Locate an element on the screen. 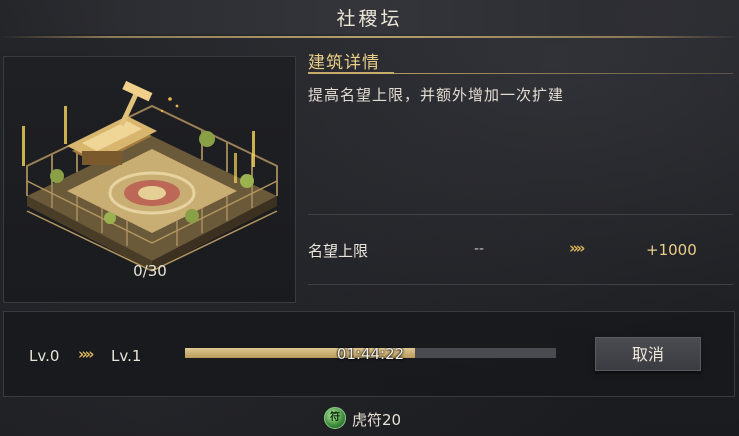  upgrade-time-remaining: 01:44:22 is located at coordinates (370, 354).